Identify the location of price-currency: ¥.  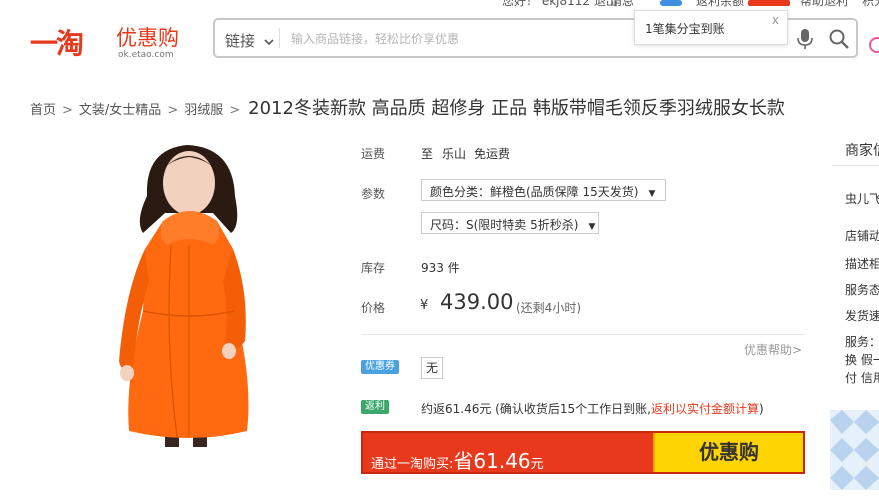
(424, 305).